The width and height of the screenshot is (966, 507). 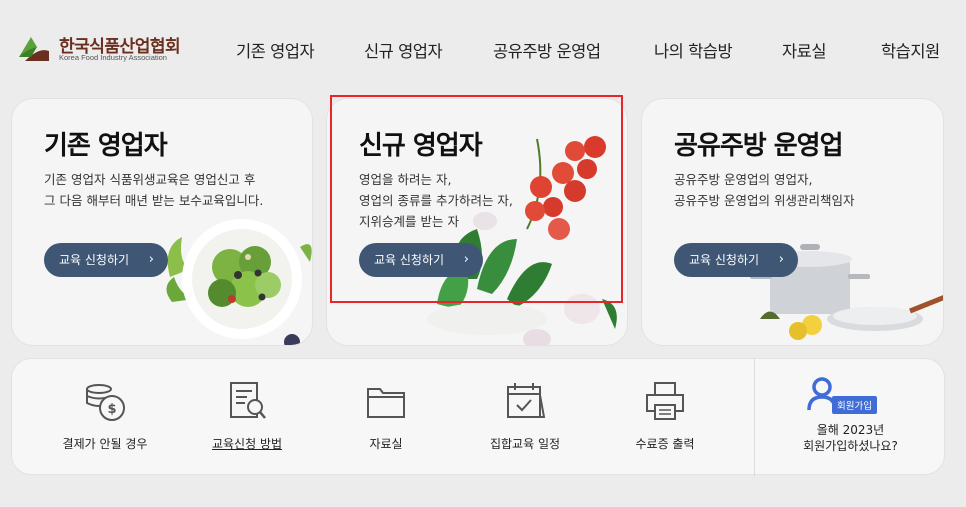 What do you see at coordinates (239, 282) in the screenshot?
I see `salad-bowl-image` at bounding box center [239, 282].